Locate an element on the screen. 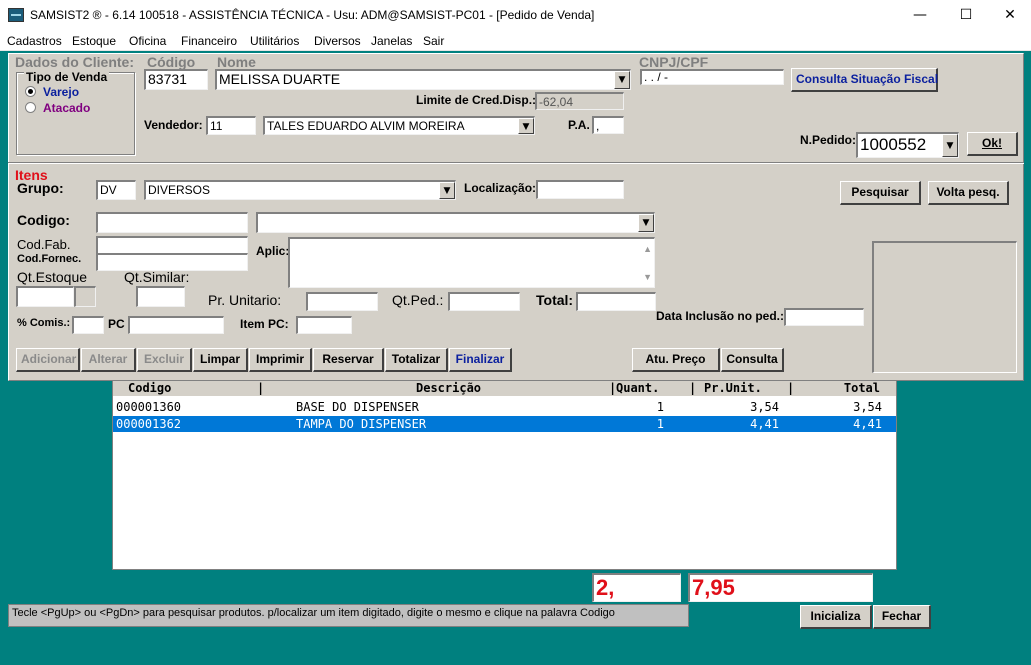  nome-cliente-value: MELISSA DUARTE is located at coordinates (280, 79).